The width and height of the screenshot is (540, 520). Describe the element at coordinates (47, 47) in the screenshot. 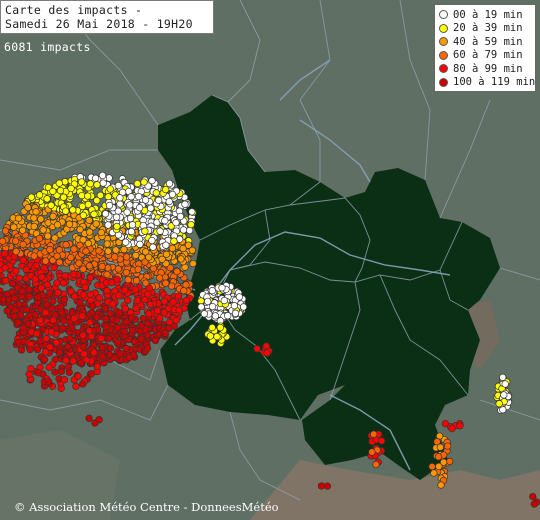

I see `impact-count: 6081 impacts` at that location.